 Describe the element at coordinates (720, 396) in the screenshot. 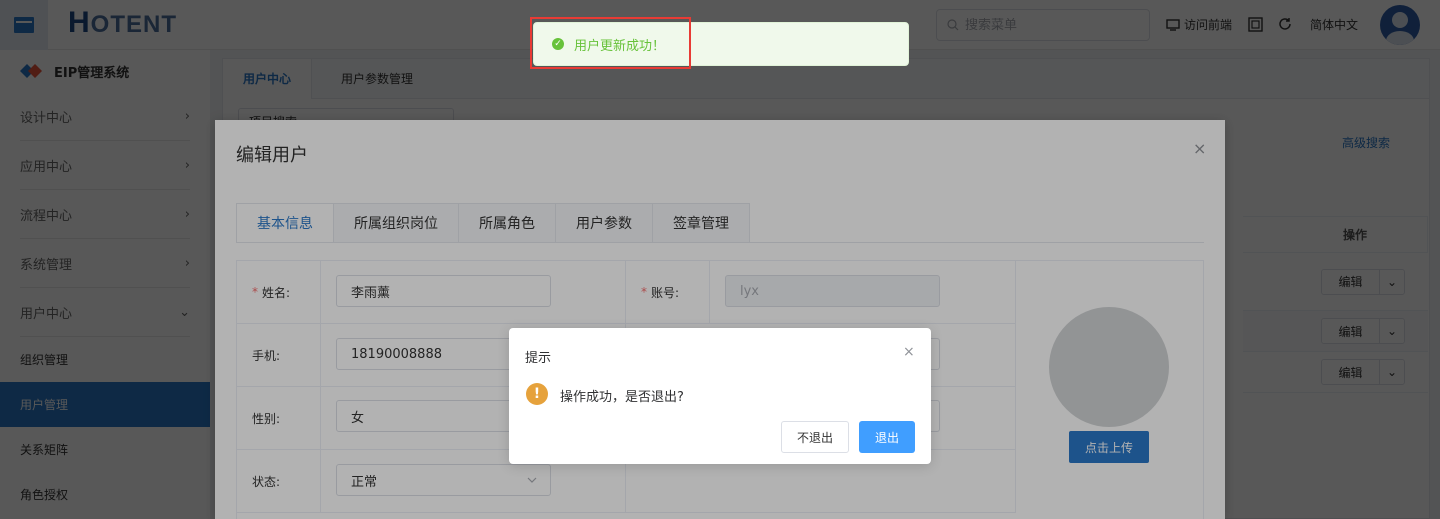

I see `confirm-dialog: 提示 × ! 操作成功，是否退出? 不退出 退出` at that location.